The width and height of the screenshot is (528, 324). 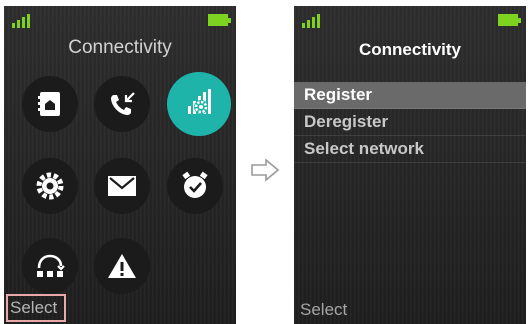 What do you see at coordinates (50, 186) in the screenshot?
I see `settings-icon` at bounding box center [50, 186].